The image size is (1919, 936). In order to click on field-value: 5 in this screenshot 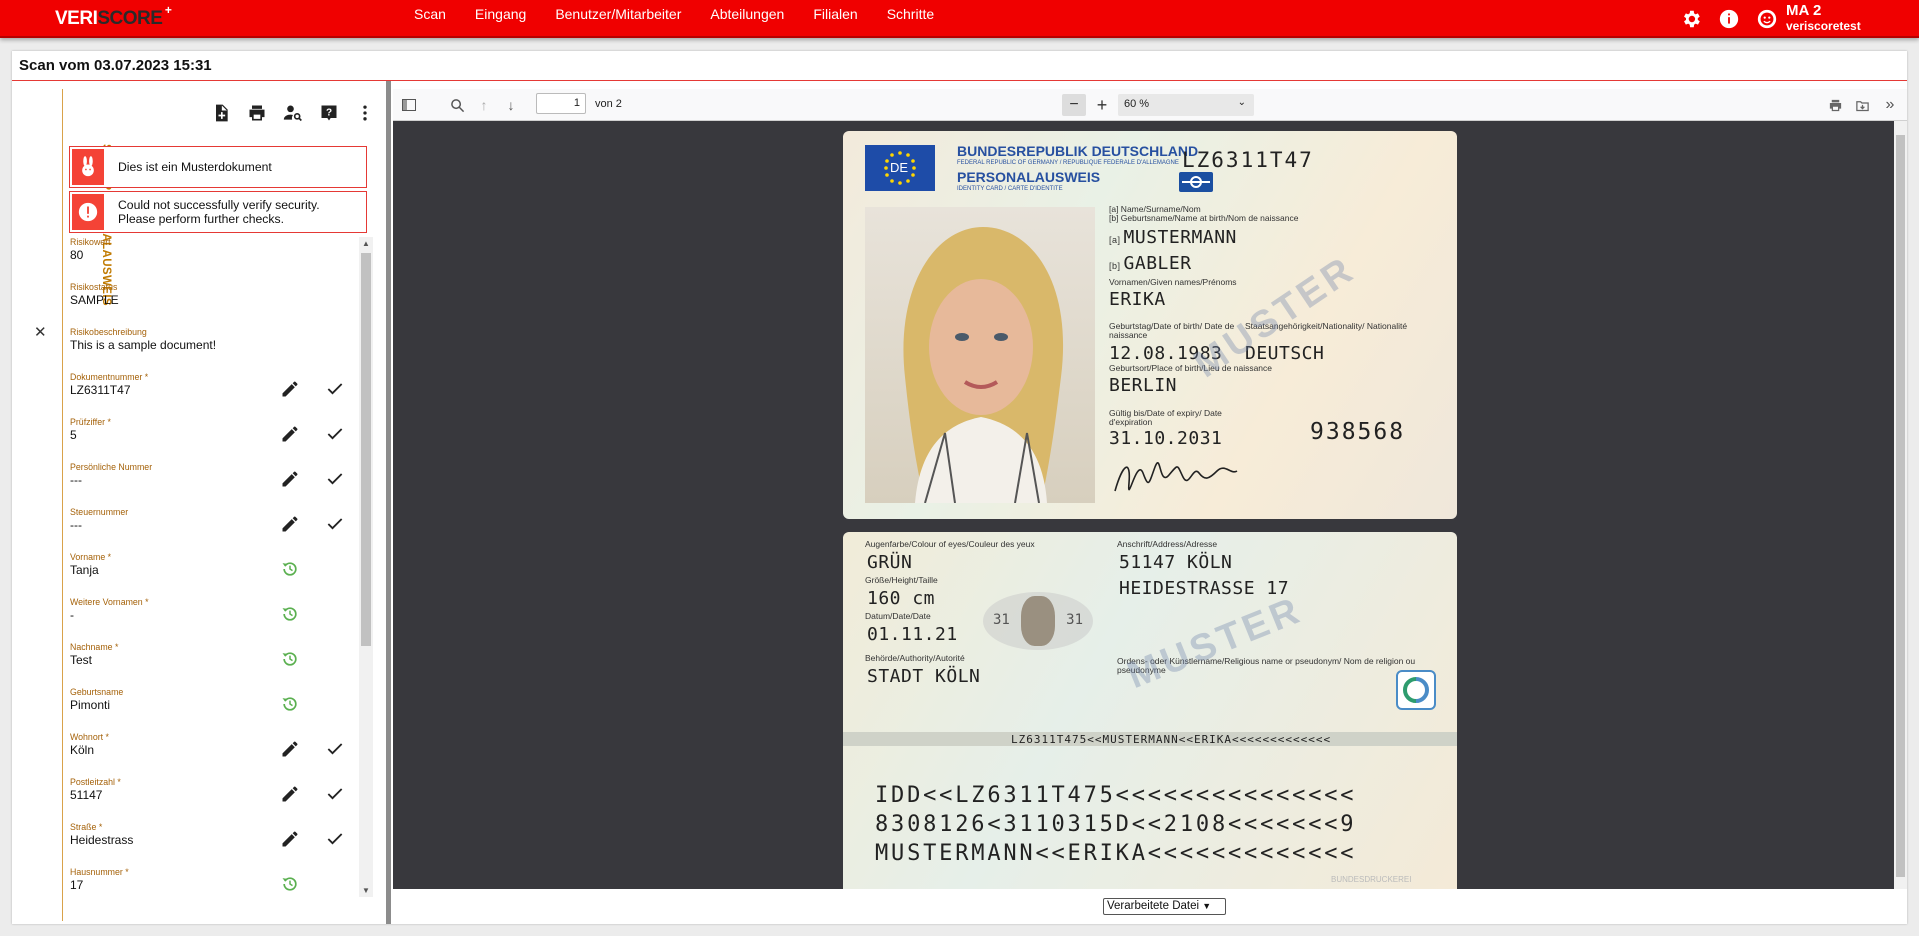, I will do `click(73, 435)`.